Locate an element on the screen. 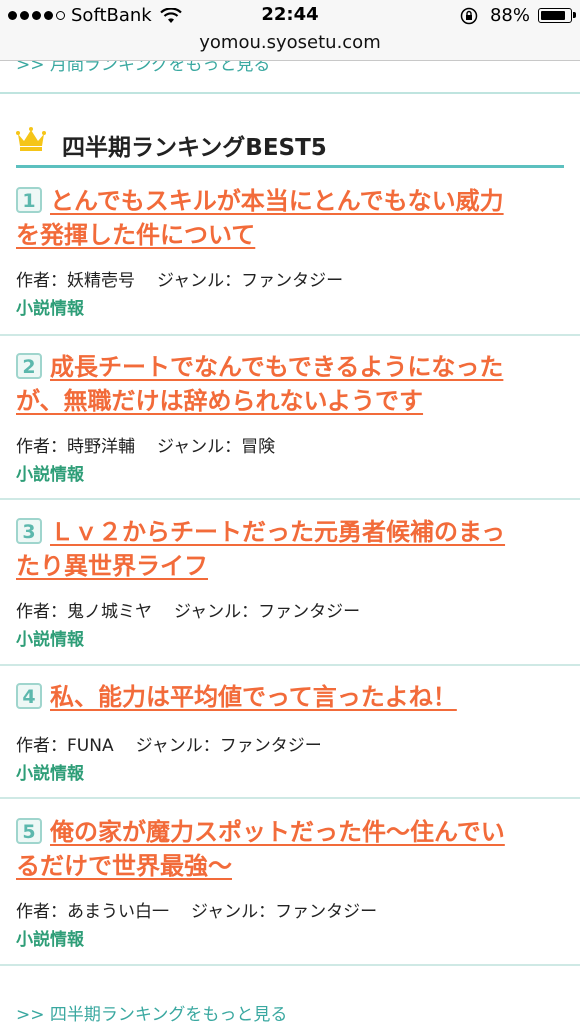  rank-number-badge: 3 is located at coordinates (29, 531).